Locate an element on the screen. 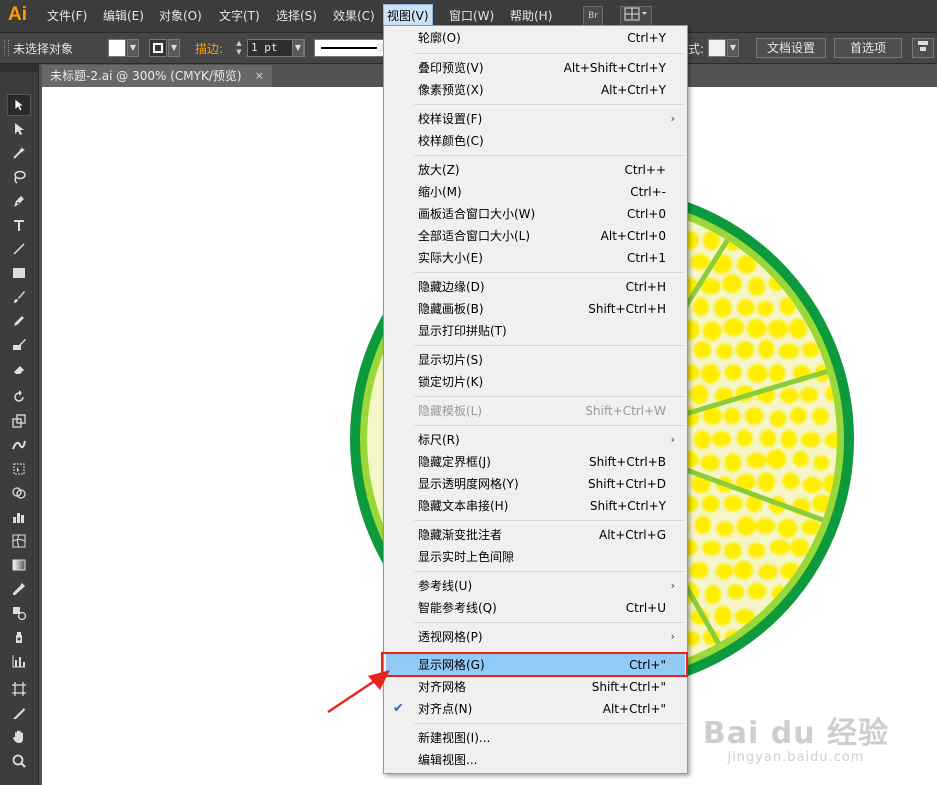 The height and width of the screenshot is (785, 937). pencil-tool is located at coordinates (19, 321).